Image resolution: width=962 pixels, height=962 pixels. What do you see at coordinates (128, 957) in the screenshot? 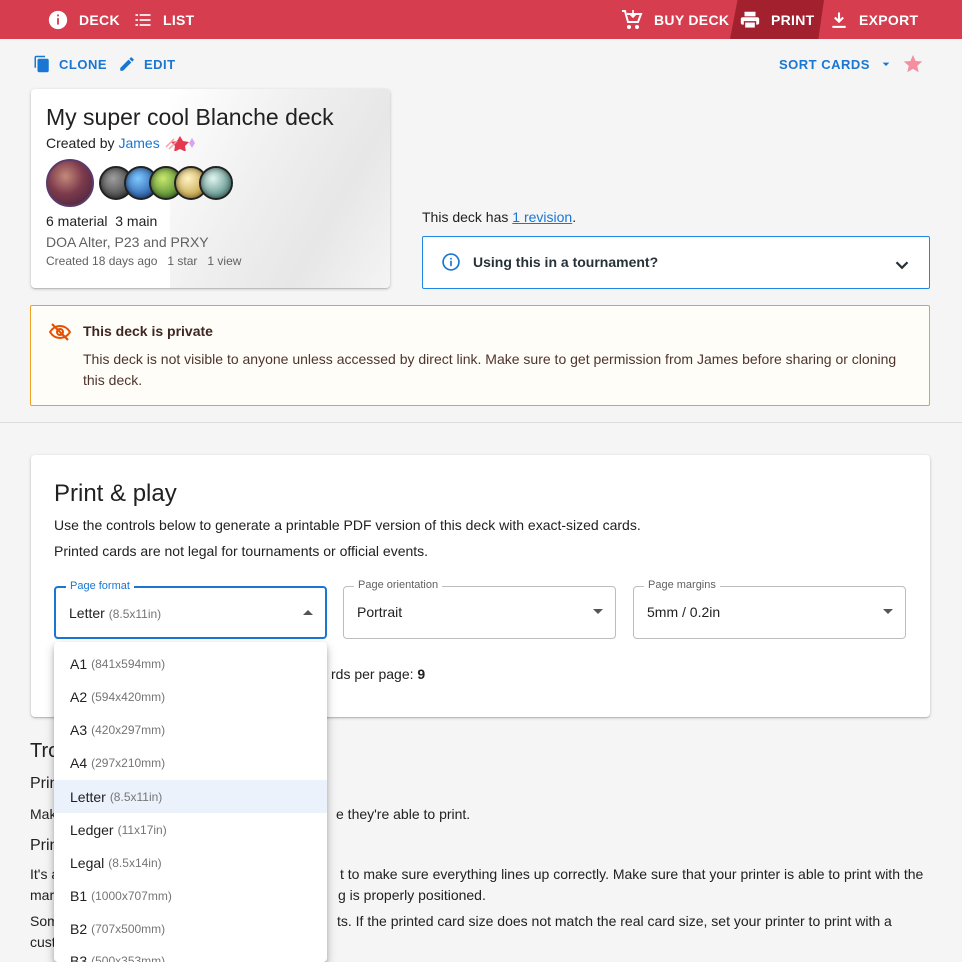
I see `option-hint: (500x353mm)` at bounding box center [128, 957].